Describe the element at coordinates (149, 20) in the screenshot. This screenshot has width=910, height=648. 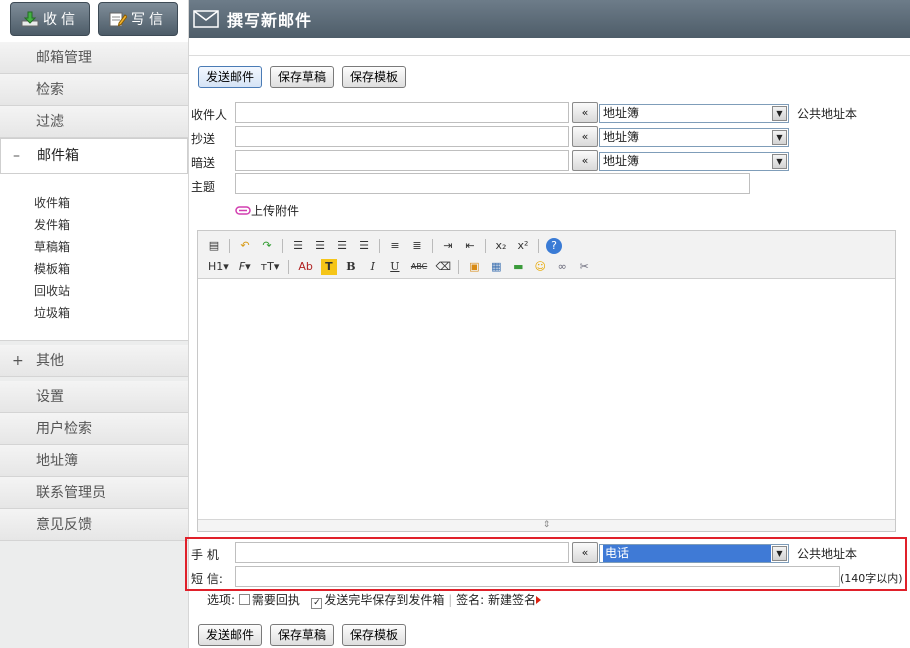
I see `compose-label: 写信` at that location.